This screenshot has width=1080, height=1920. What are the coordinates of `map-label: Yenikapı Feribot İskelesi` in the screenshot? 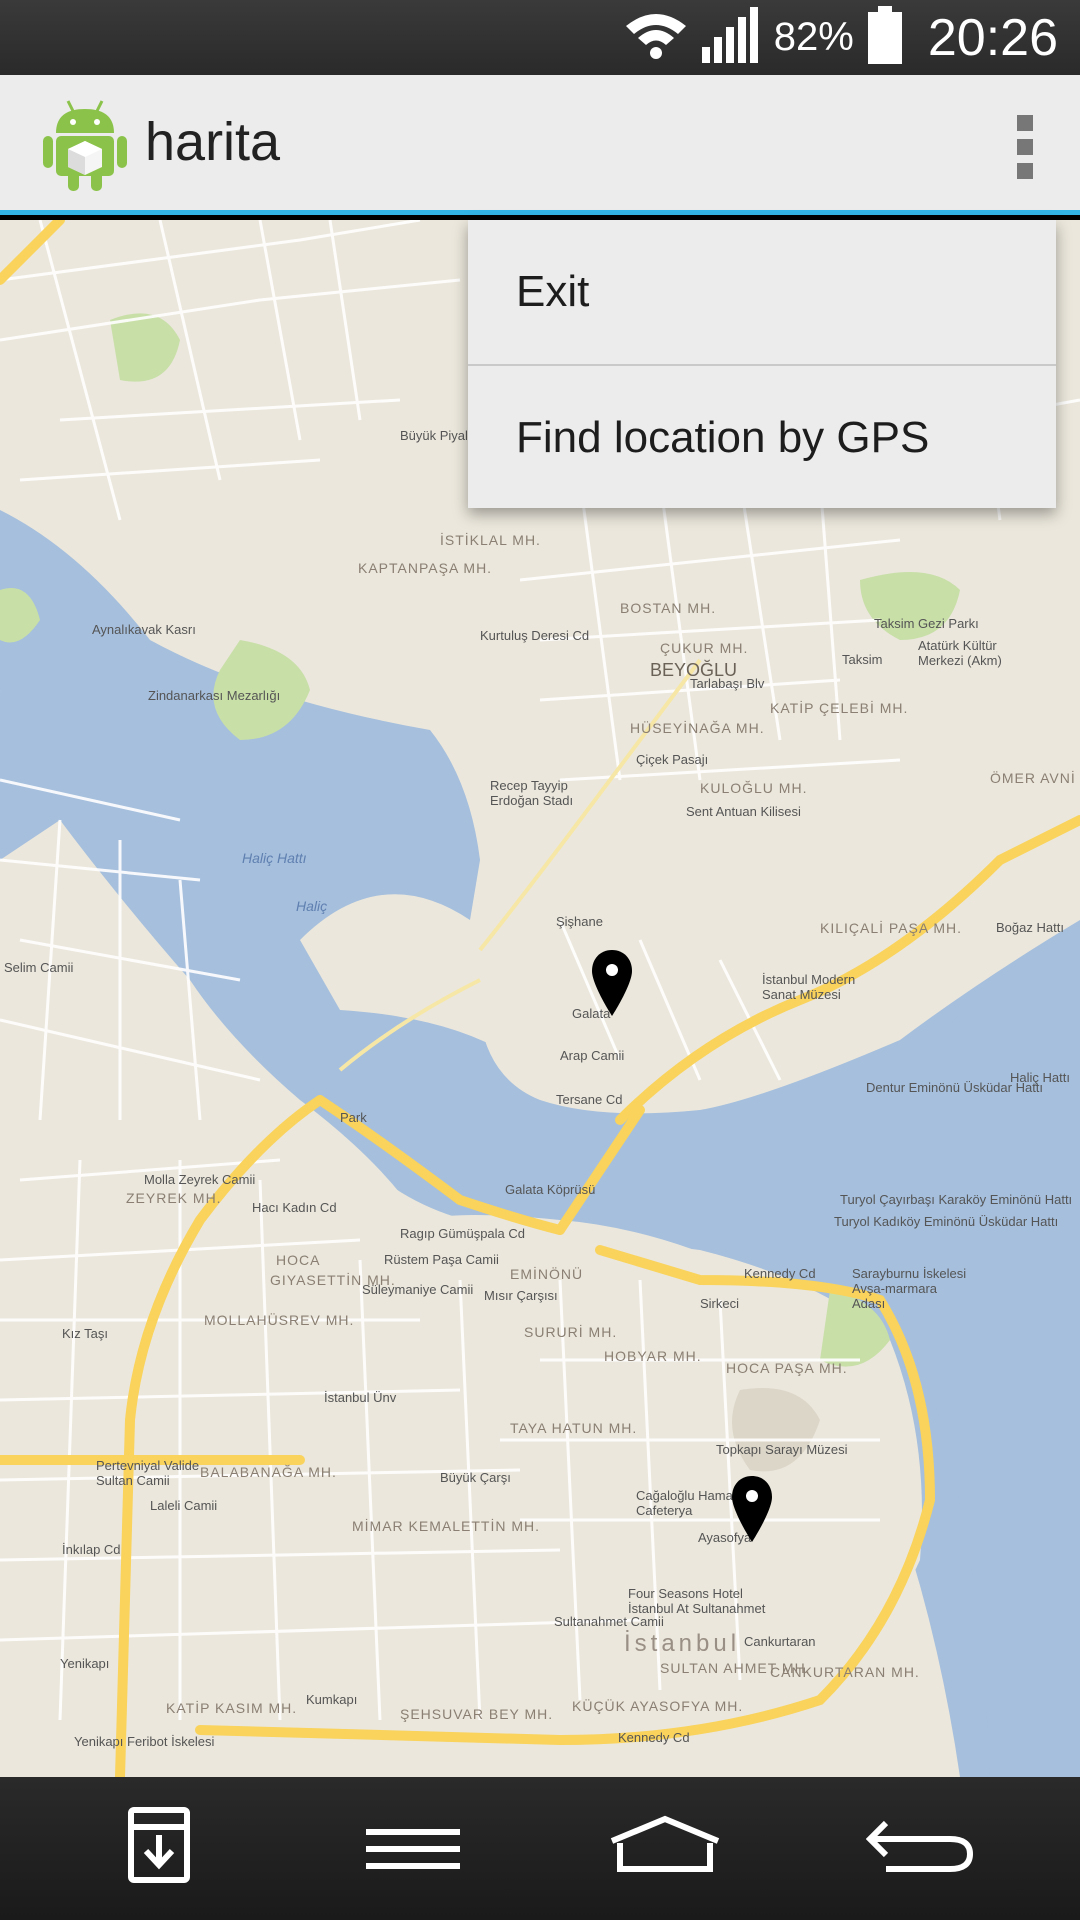 It's located at (144, 1741).